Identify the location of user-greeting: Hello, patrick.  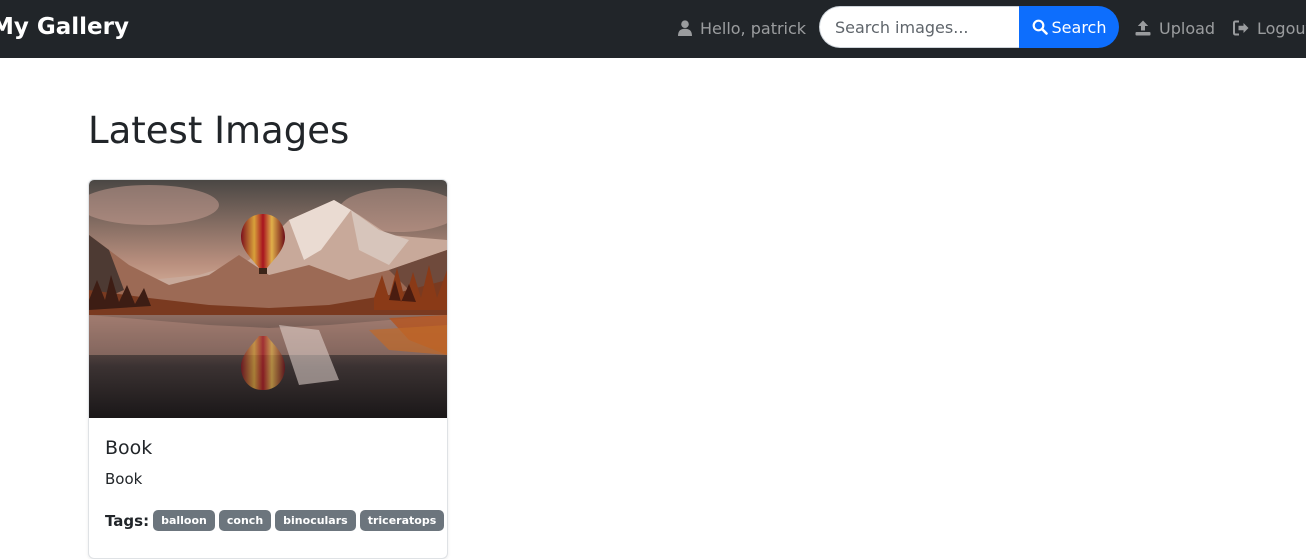
(742, 28).